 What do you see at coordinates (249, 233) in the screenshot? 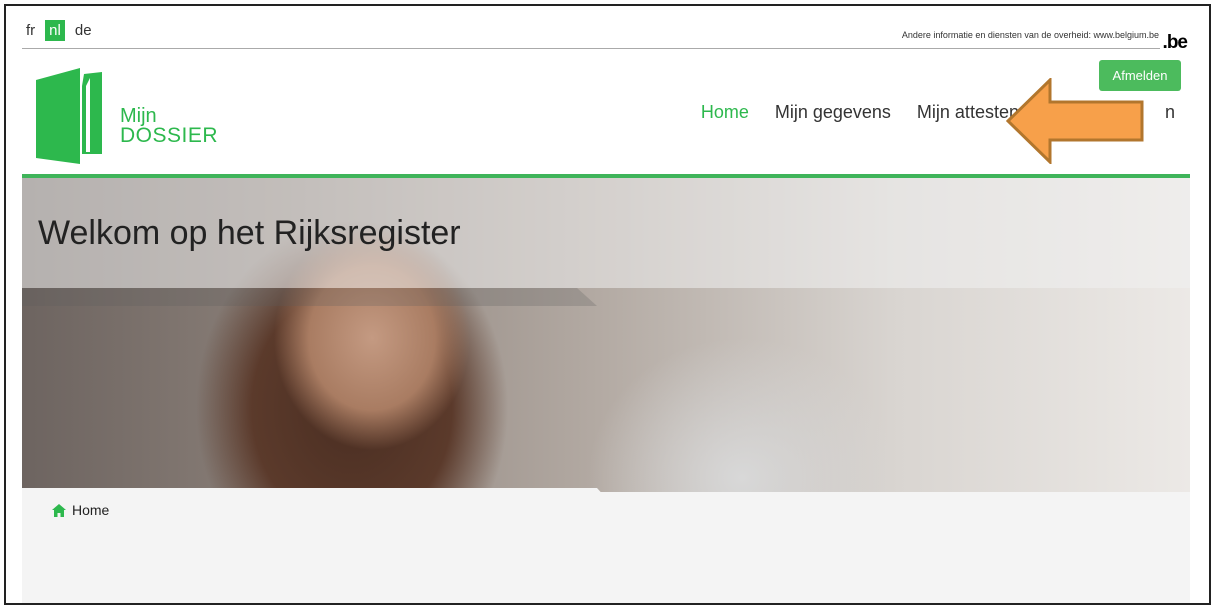
I see `hero-title: Welkom op het Rijksregister` at bounding box center [249, 233].